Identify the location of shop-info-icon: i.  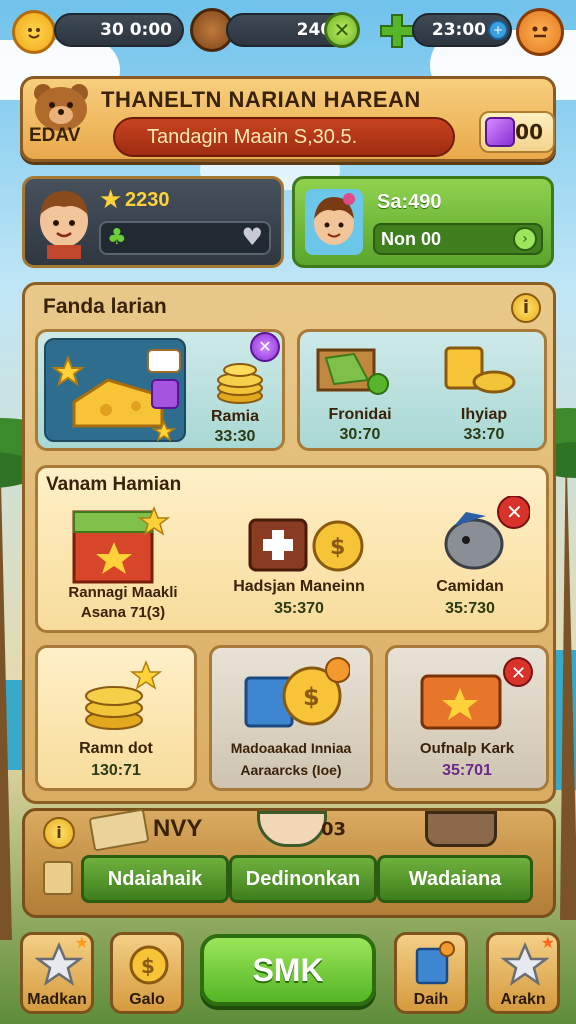
(526, 308).